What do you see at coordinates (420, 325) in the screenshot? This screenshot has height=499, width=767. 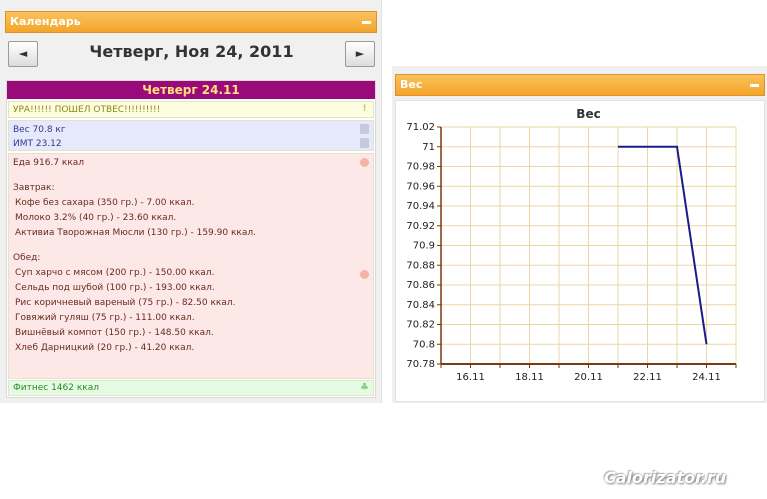 I see `y-tick-label: 70.82` at bounding box center [420, 325].